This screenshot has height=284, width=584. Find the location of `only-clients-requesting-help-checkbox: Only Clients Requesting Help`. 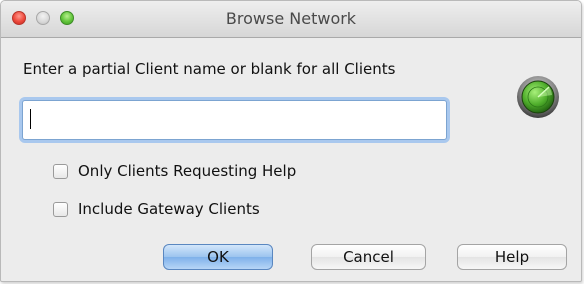

only-clients-requesting-help-checkbox: Only Clients Requesting Help is located at coordinates (174, 171).